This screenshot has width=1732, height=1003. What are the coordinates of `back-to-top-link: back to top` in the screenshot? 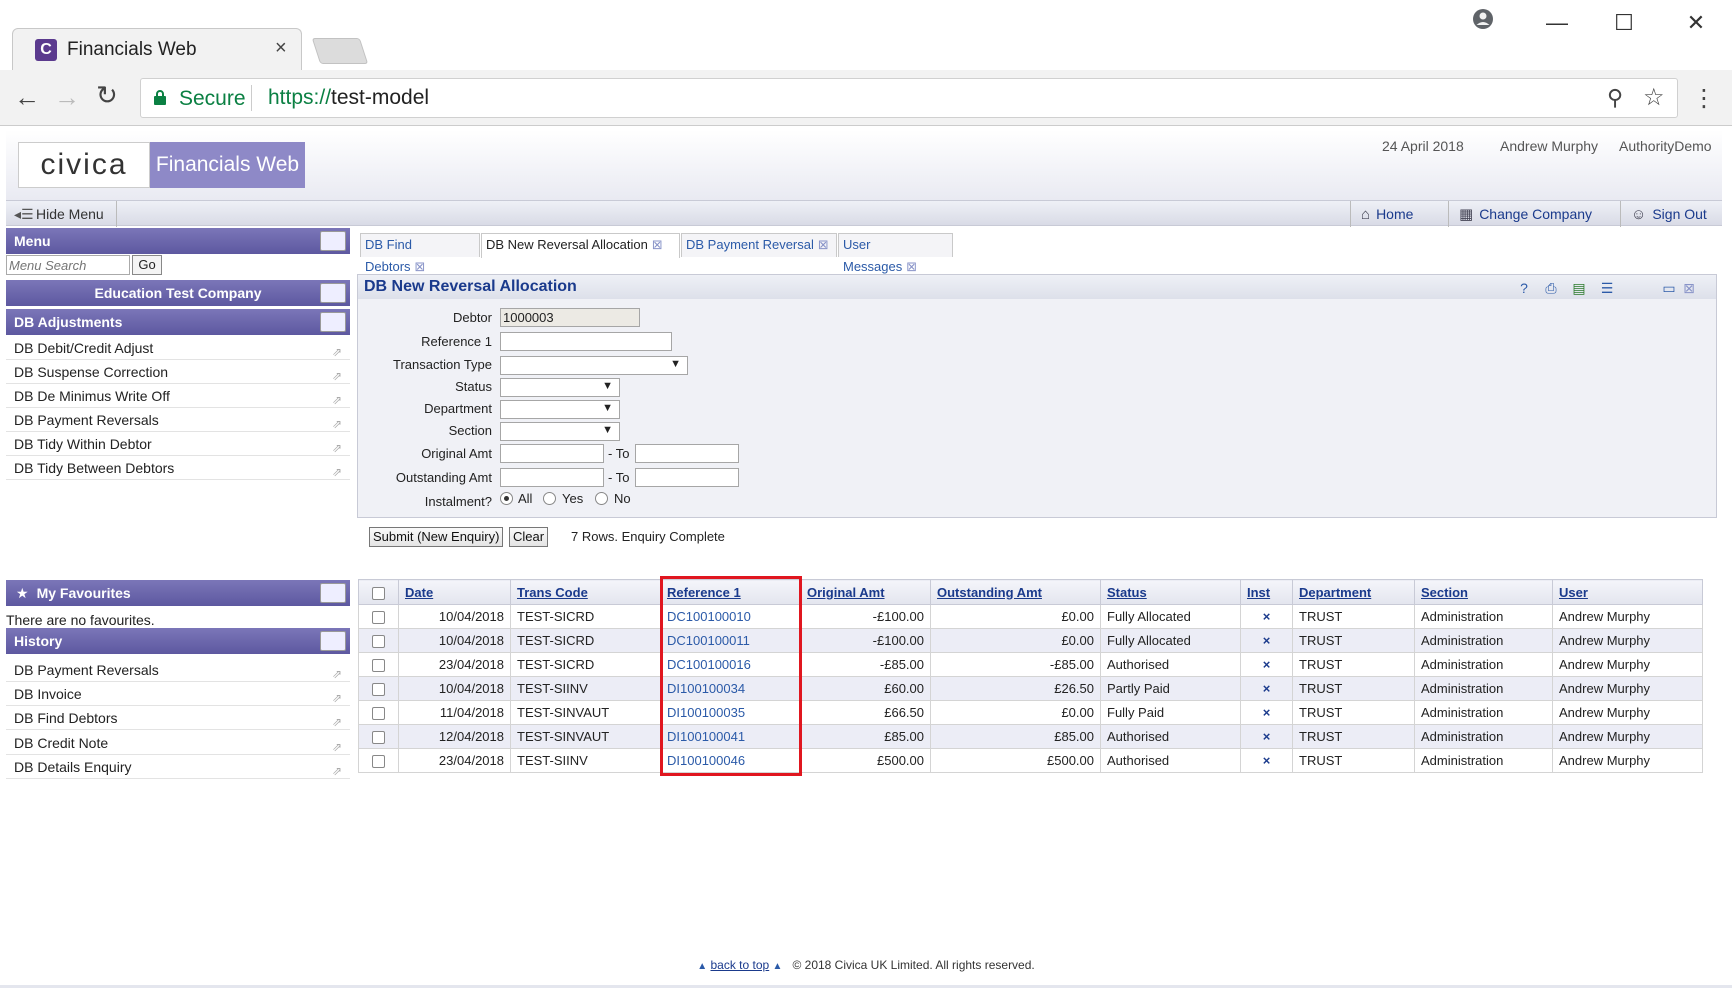 It's located at (739, 965).